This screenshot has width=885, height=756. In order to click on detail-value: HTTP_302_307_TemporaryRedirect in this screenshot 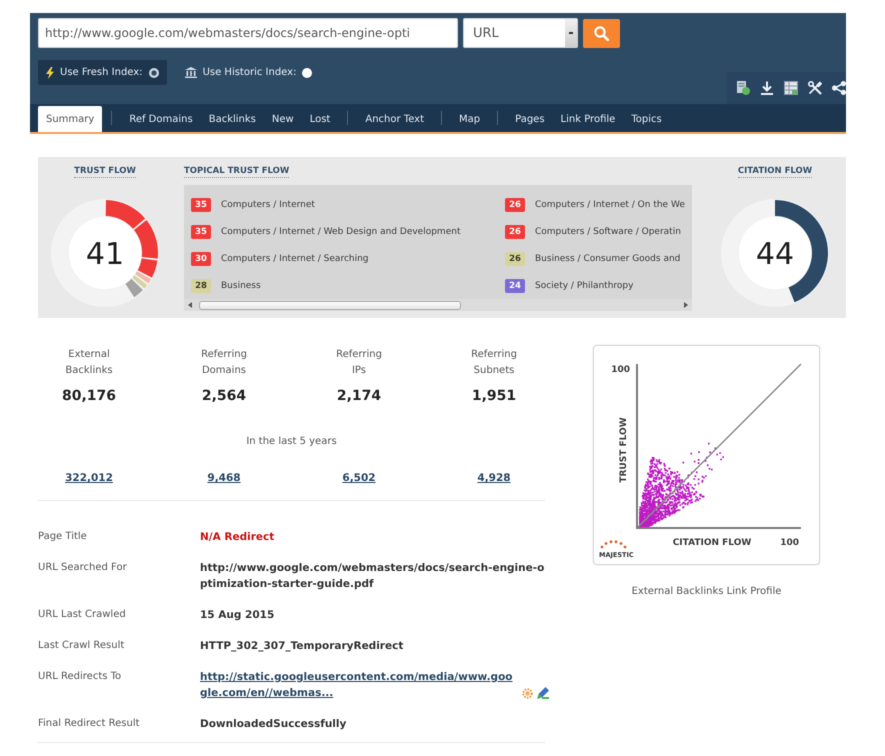, I will do `click(302, 646)`.